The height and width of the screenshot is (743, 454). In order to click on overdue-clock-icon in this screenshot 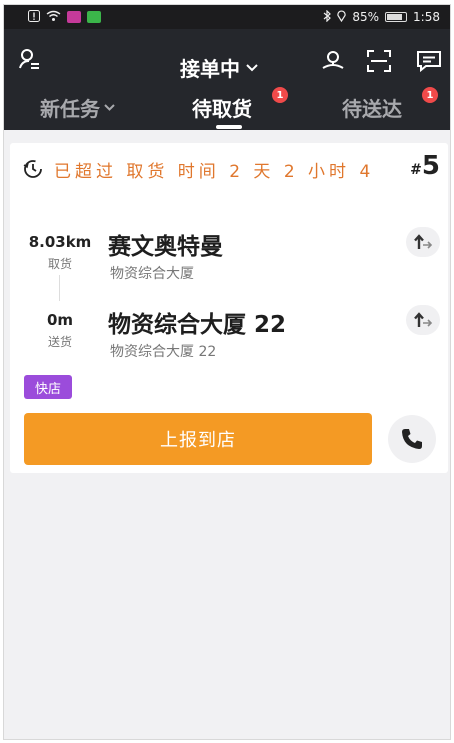, I will do `click(32, 169)`.